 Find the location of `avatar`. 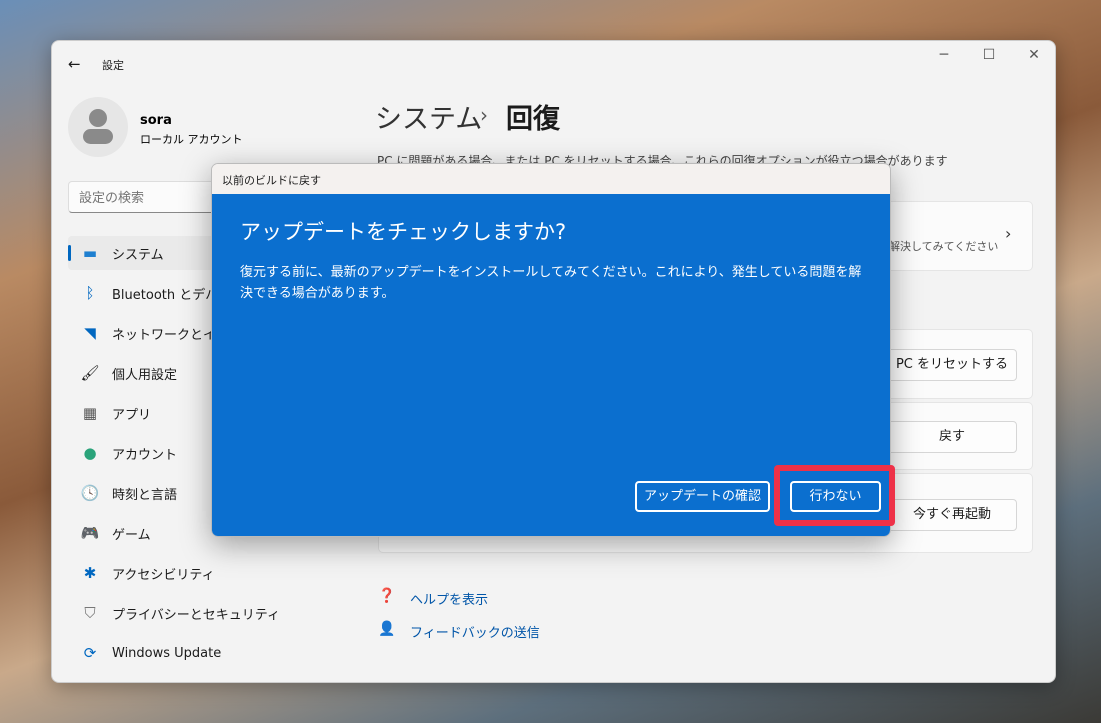

avatar is located at coordinates (98, 127).